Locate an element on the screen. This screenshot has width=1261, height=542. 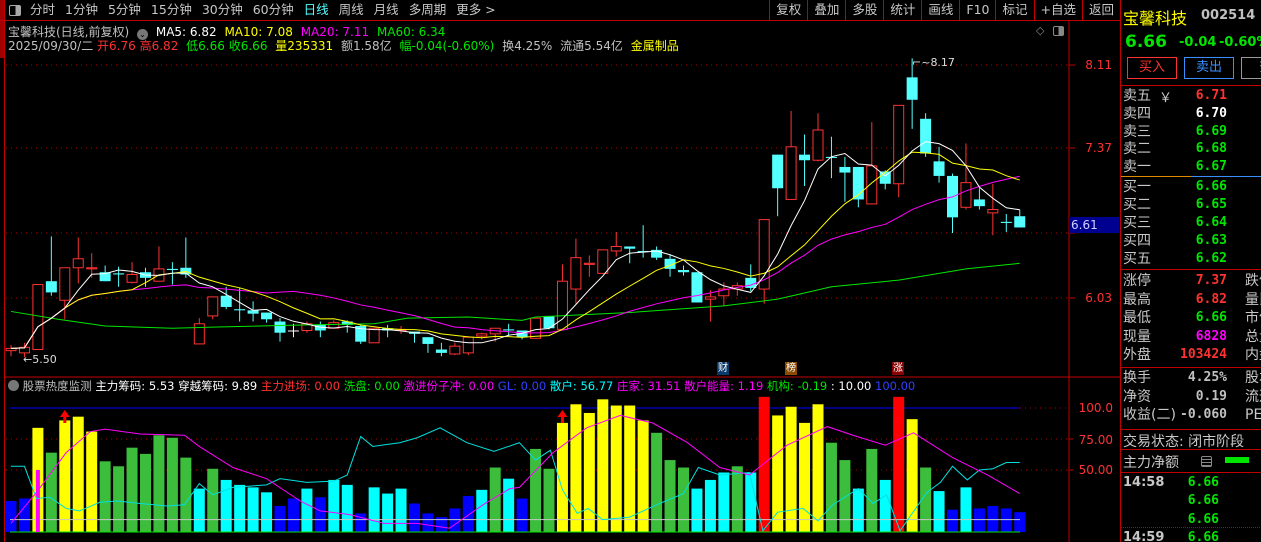
event-tag-list: 榜 is located at coordinates (791, 368).